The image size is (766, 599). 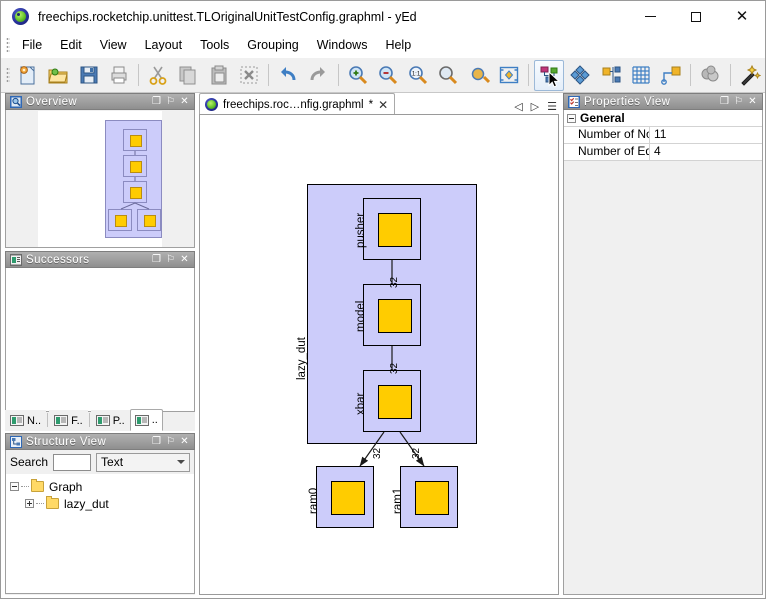 I want to click on tab-list-button: ☰, so click(x=552, y=106).